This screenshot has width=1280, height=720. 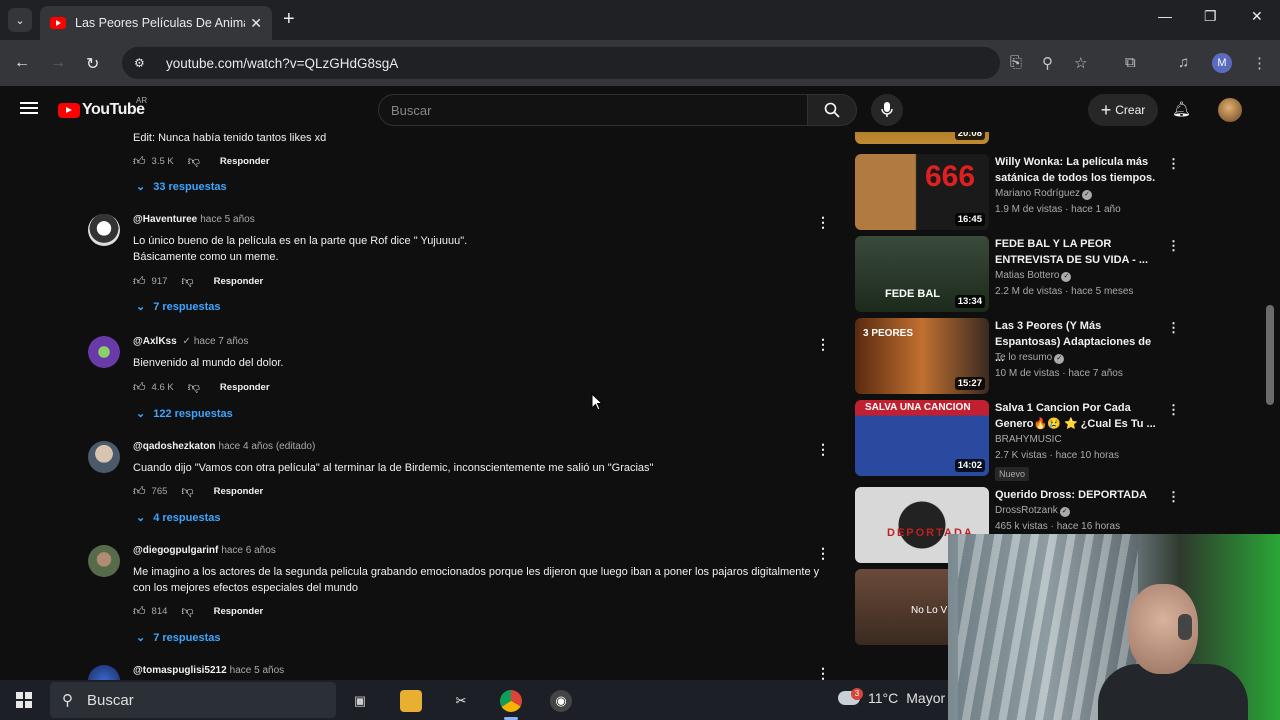 I want to click on channel-name: Te lo resumo ✓, so click(x=1030, y=358).